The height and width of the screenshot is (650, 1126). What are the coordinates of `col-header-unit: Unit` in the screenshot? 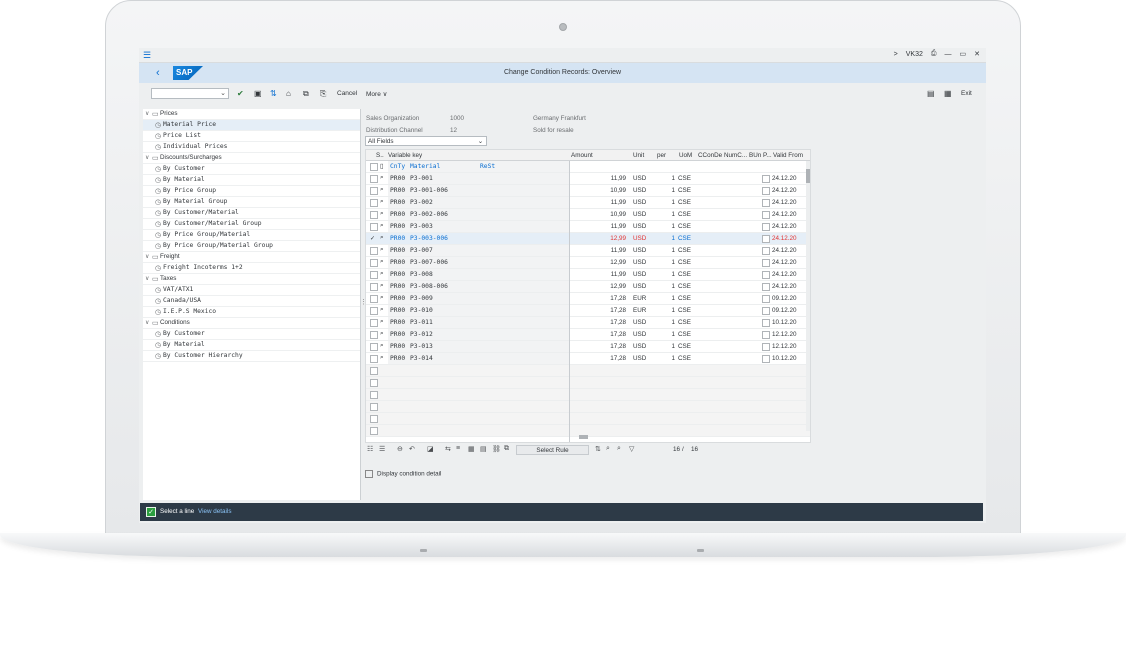 It's located at (644, 155).